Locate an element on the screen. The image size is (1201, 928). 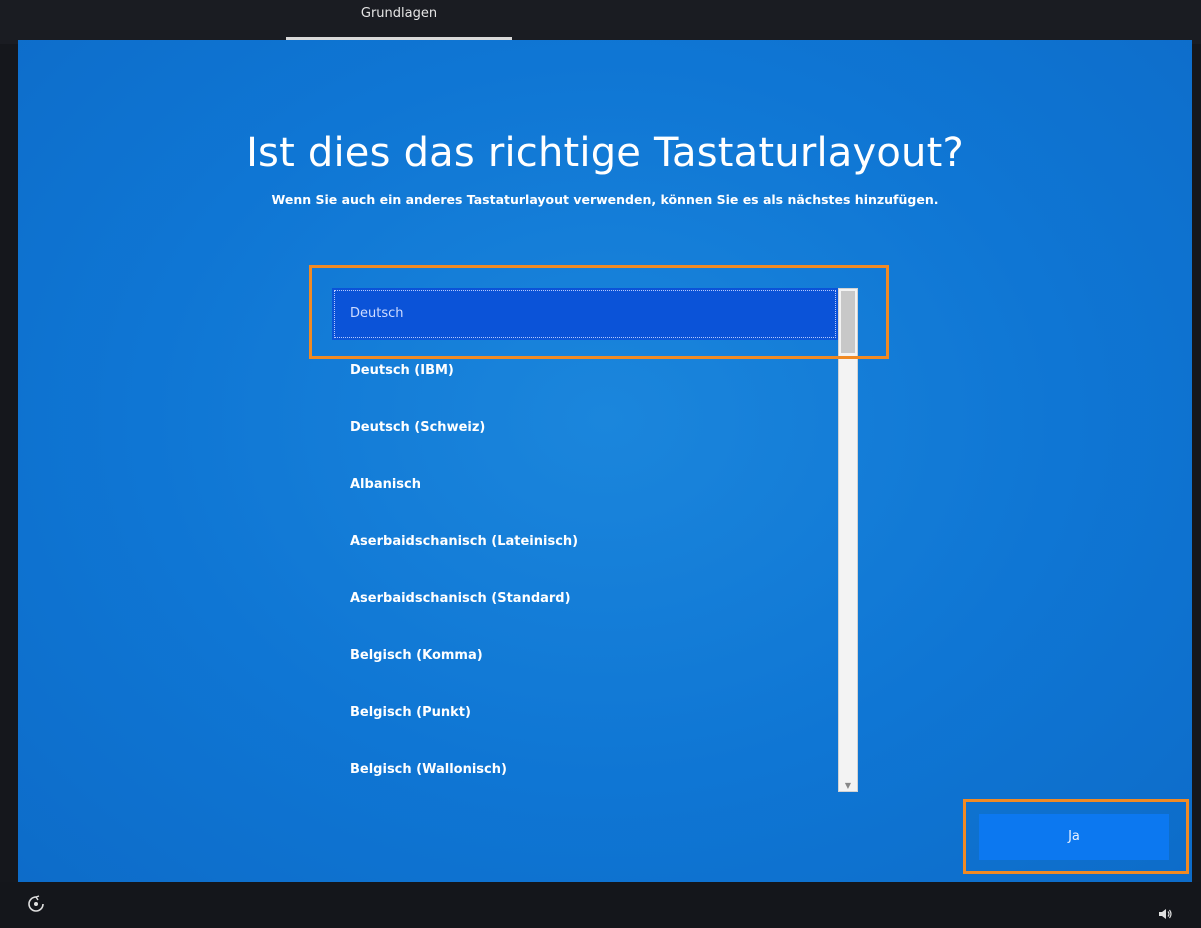
scroll-down-arrow-icon: ▼ is located at coordinates (848, 786).